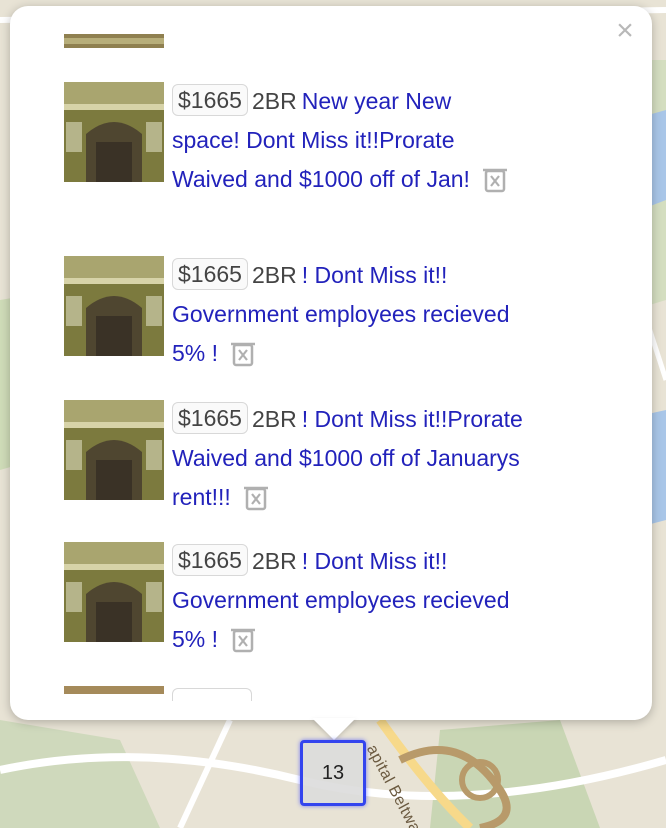  What do you see at coordinates (334, 729) in the screenshot?
I see `popup-pointer` at bounding box center [334, 729].